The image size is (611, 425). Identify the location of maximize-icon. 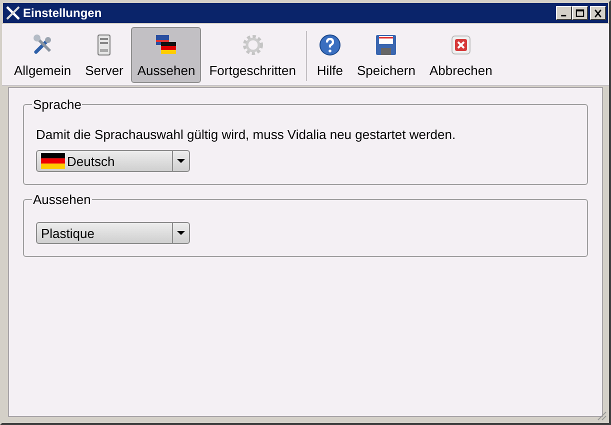
(580, 13).